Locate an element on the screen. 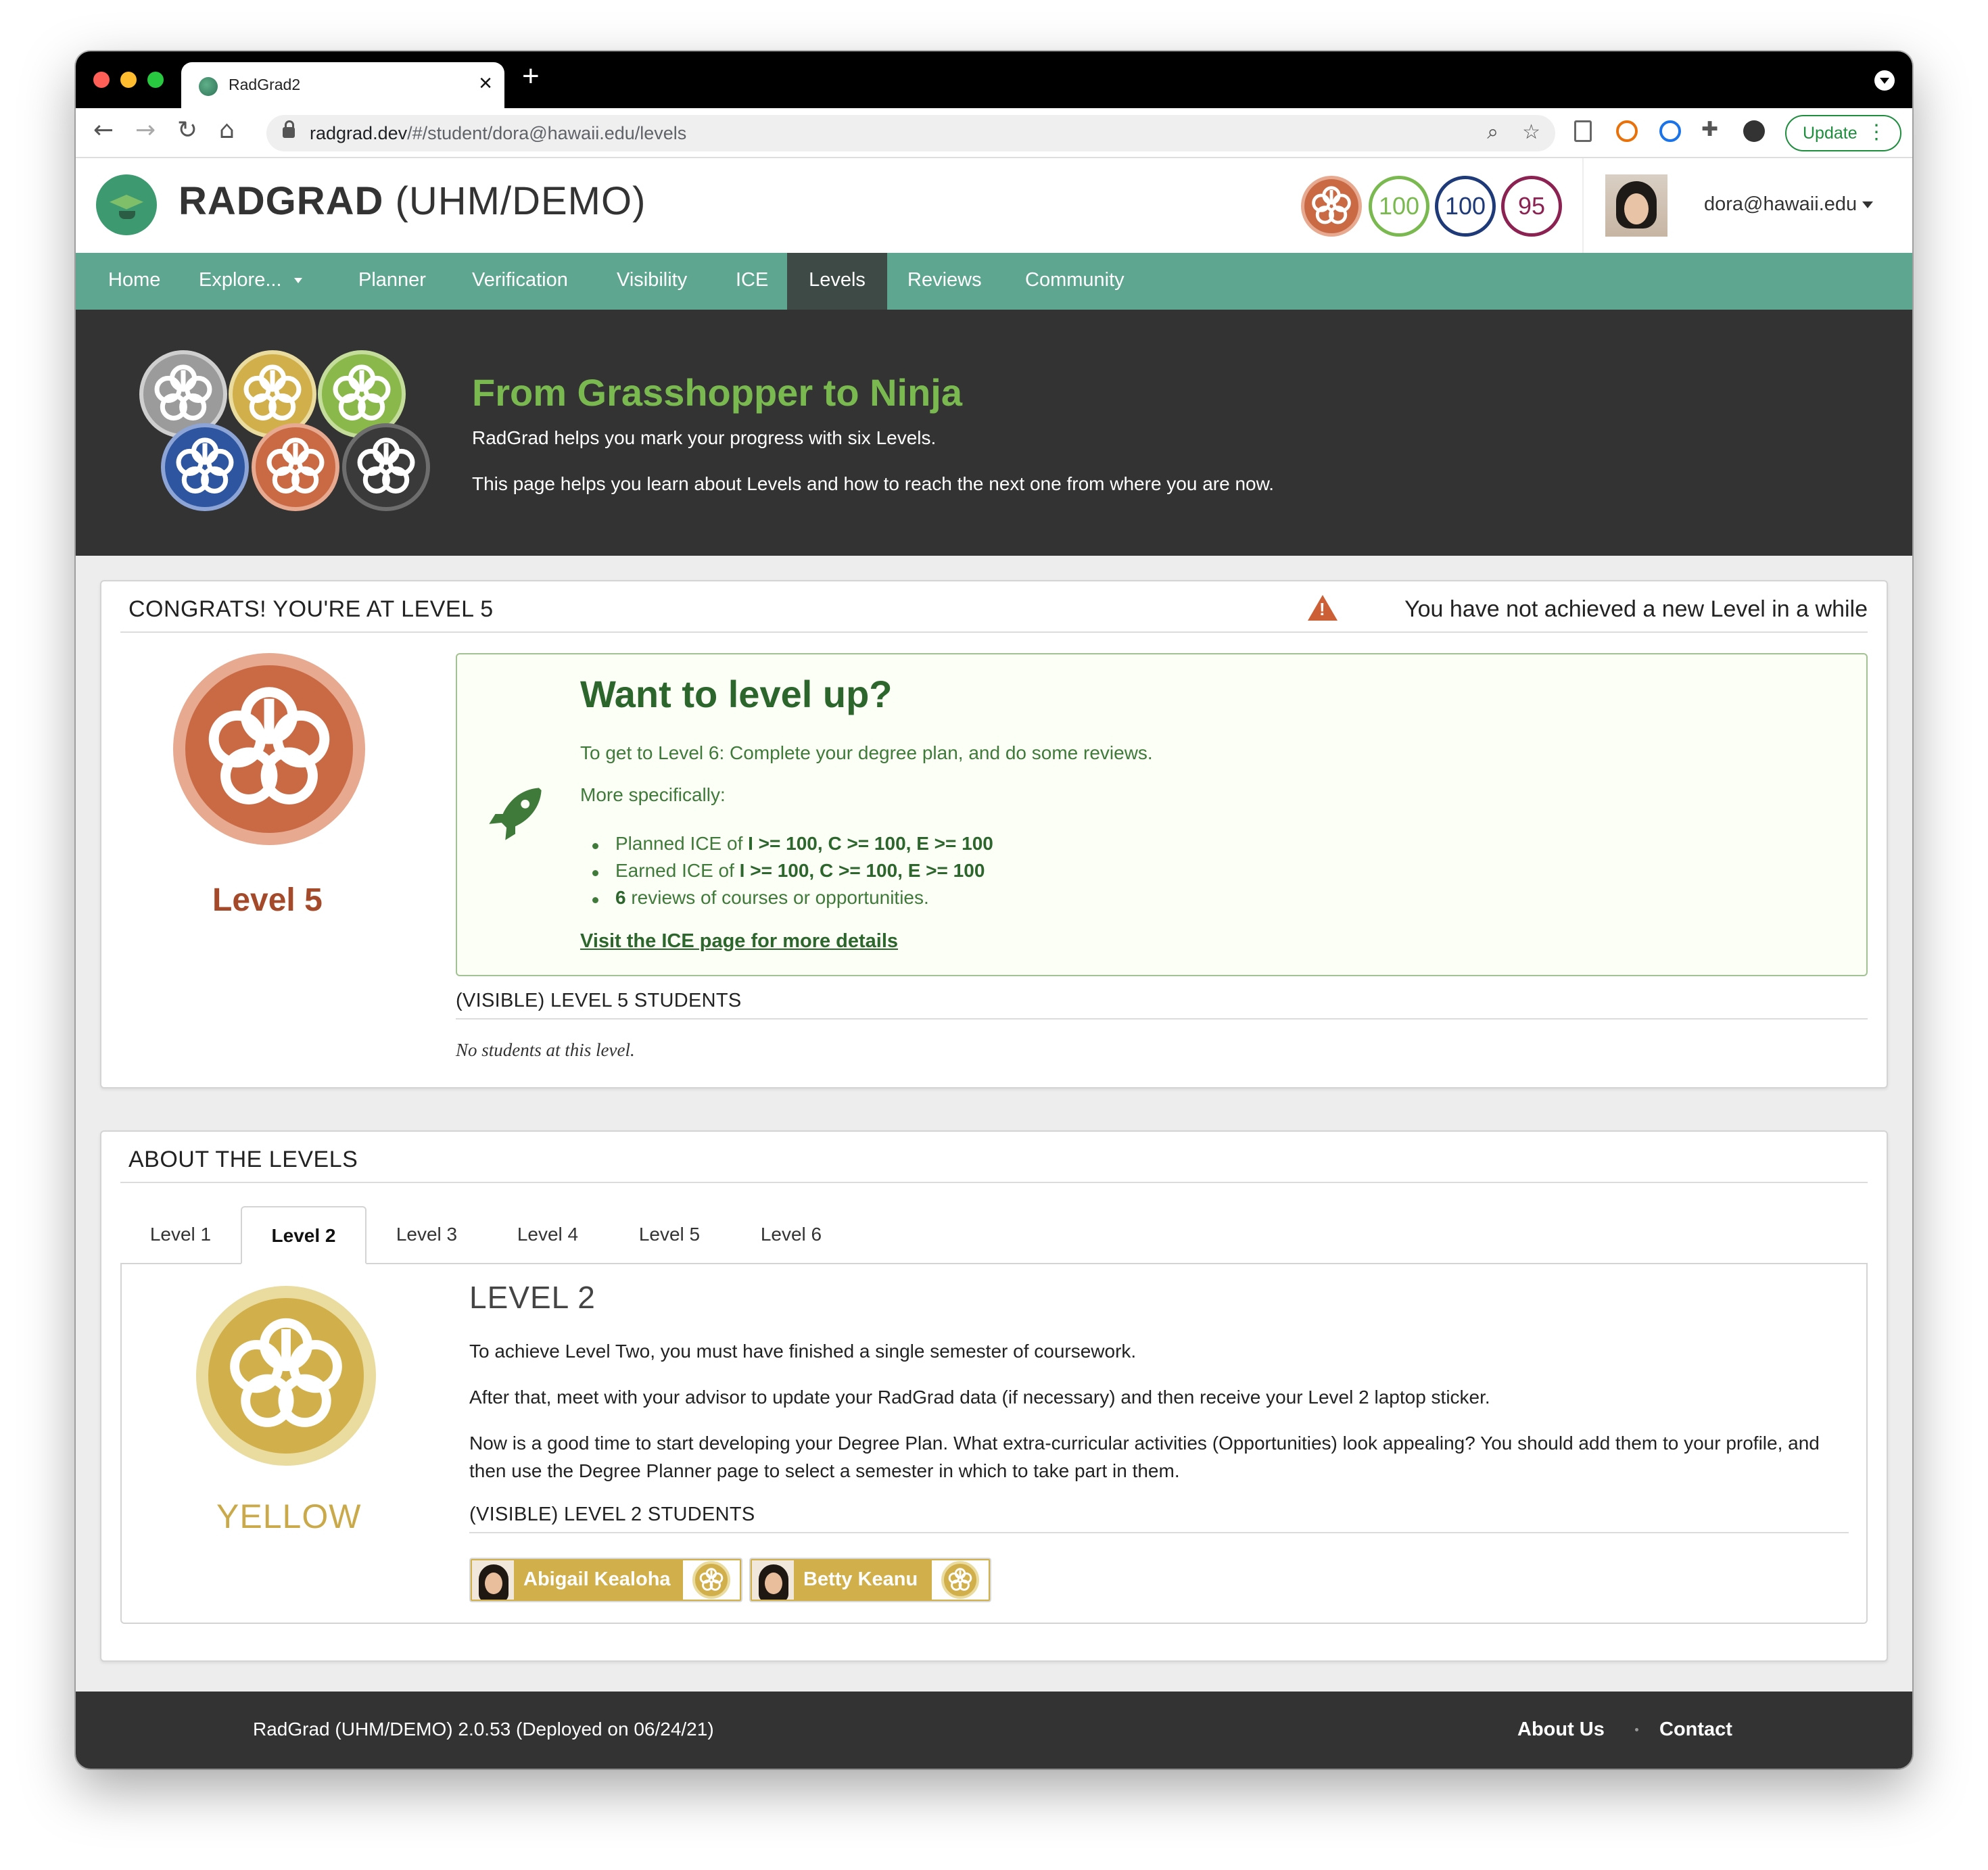  update-button: Update ⋮ is located at coordinates (1843, 133).